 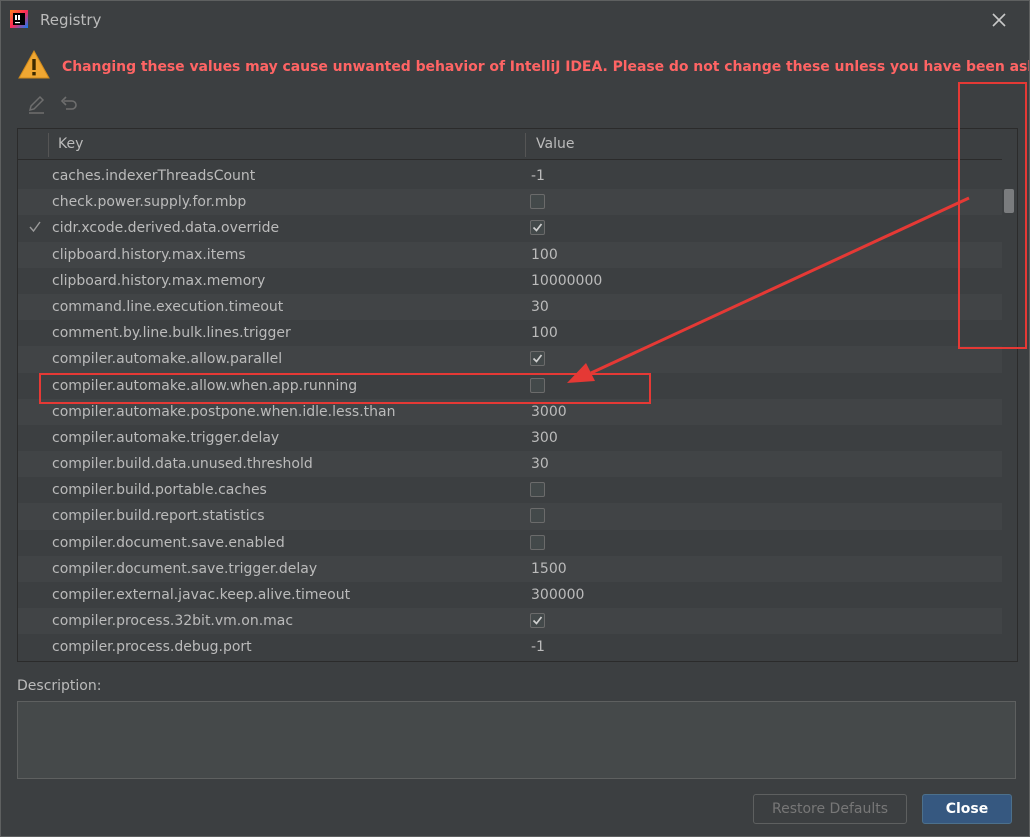 I want to click on annotation-arrow, so click(x=768, y=289).